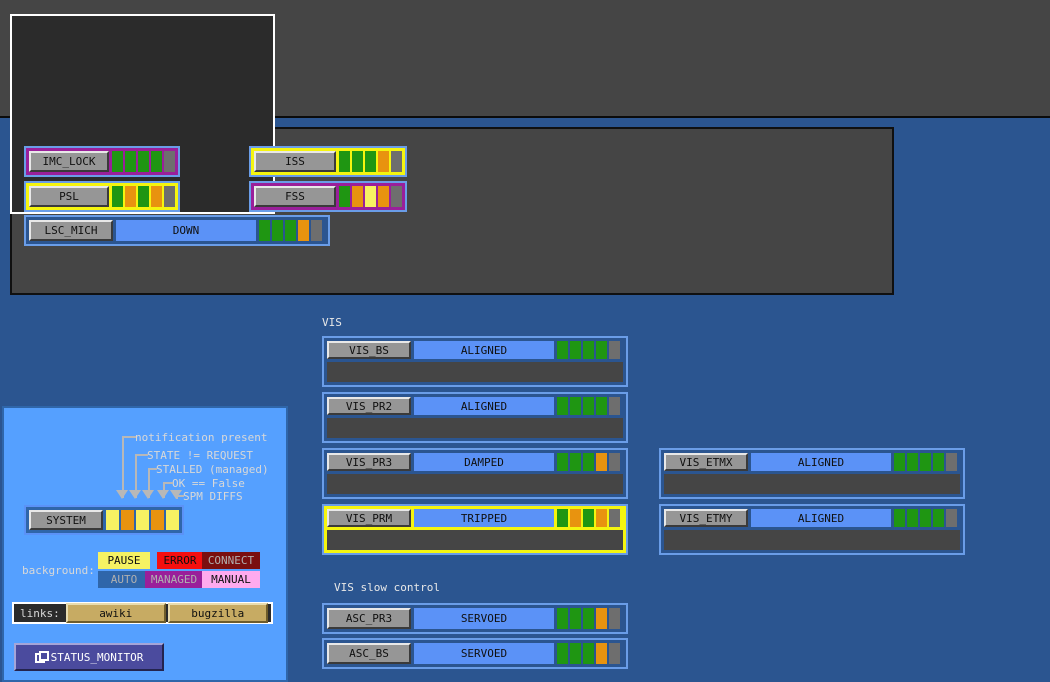 The height and width of the screenshot is (682, 1050). What do you see at coordinates (484, 462) in the screenshot?
I see `node-state-field: DAMPED` at bounding box center [484, 462].